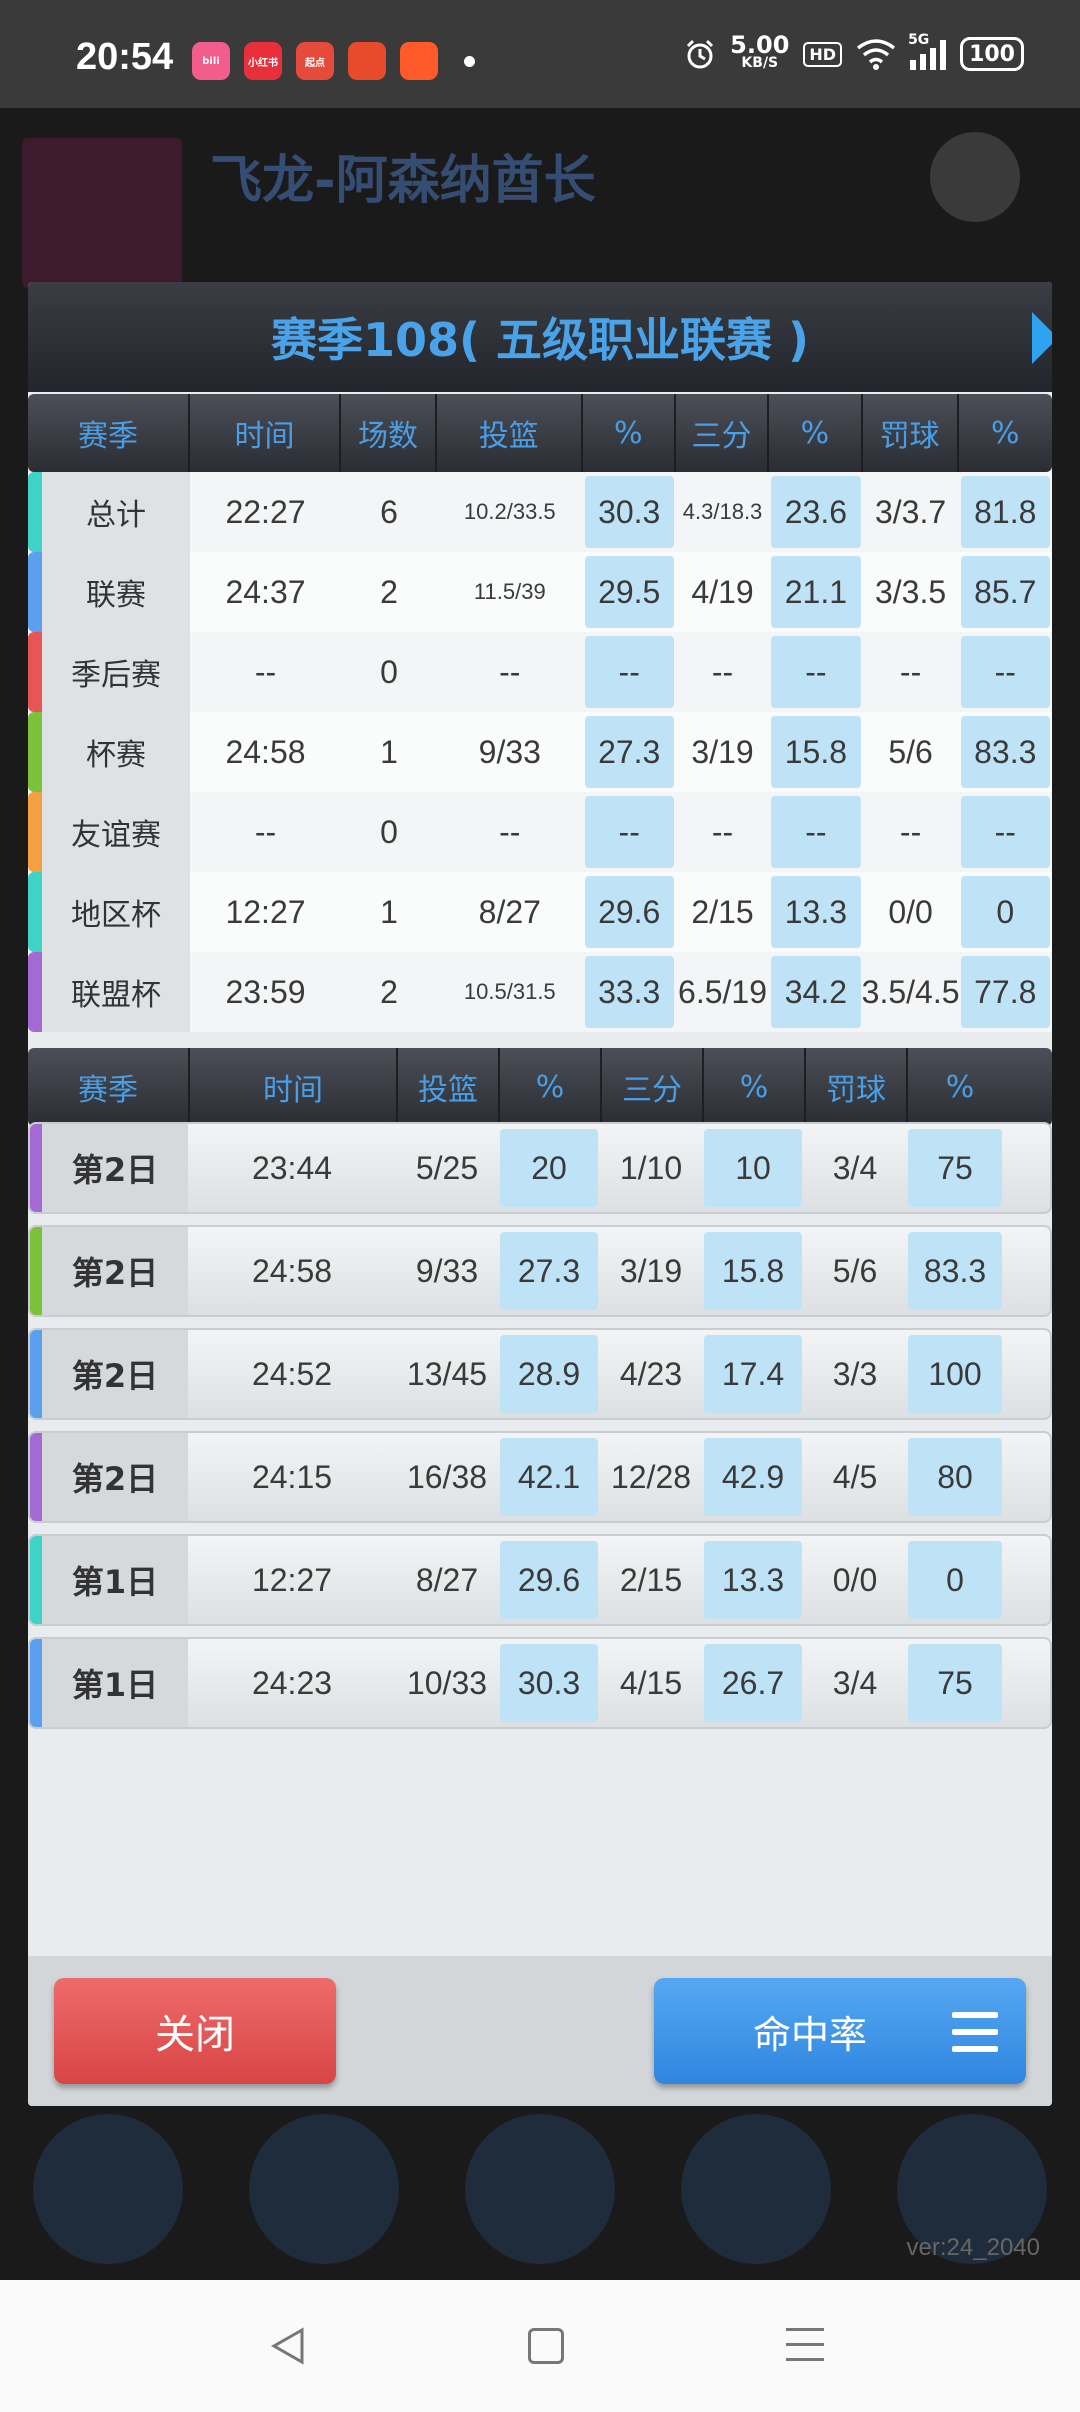 The image size is (1080, 2412). Describe the element at coordinates (960, 1087) in the screenshot. I see `log-header-cell: %` at that location.